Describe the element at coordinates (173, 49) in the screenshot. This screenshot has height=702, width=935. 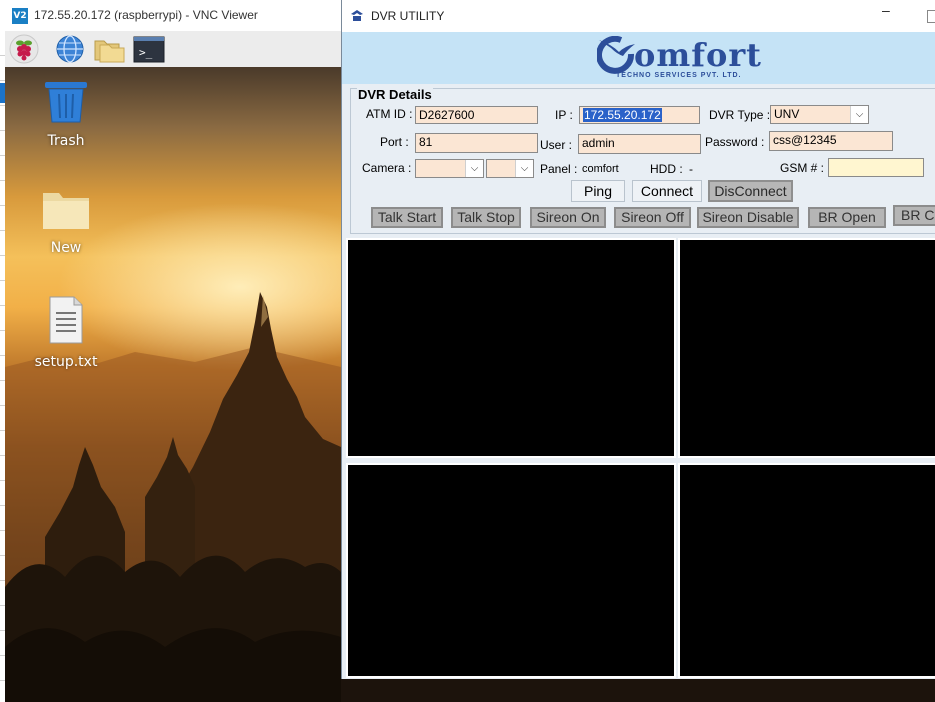
I see `raspberry-pi-taskbar: >_` at that location.